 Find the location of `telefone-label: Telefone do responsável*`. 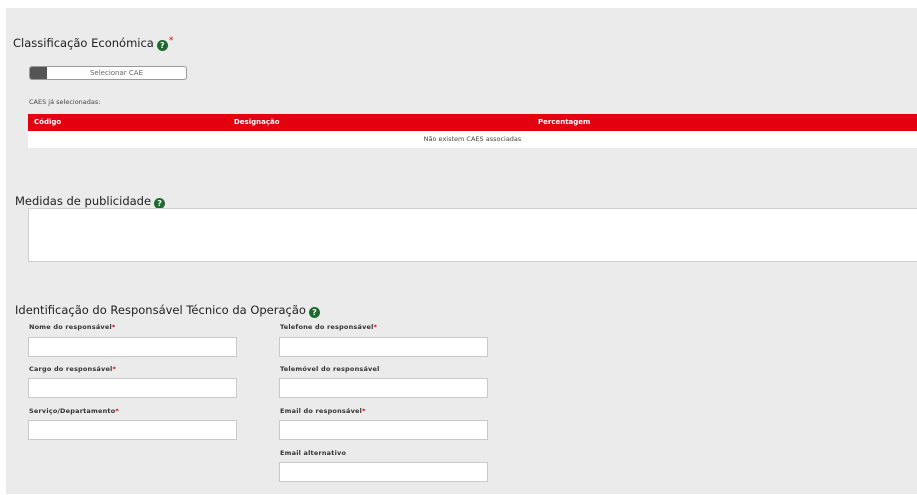

telefone-label: Telefone do responsável* is located at coordinates (328, 327).